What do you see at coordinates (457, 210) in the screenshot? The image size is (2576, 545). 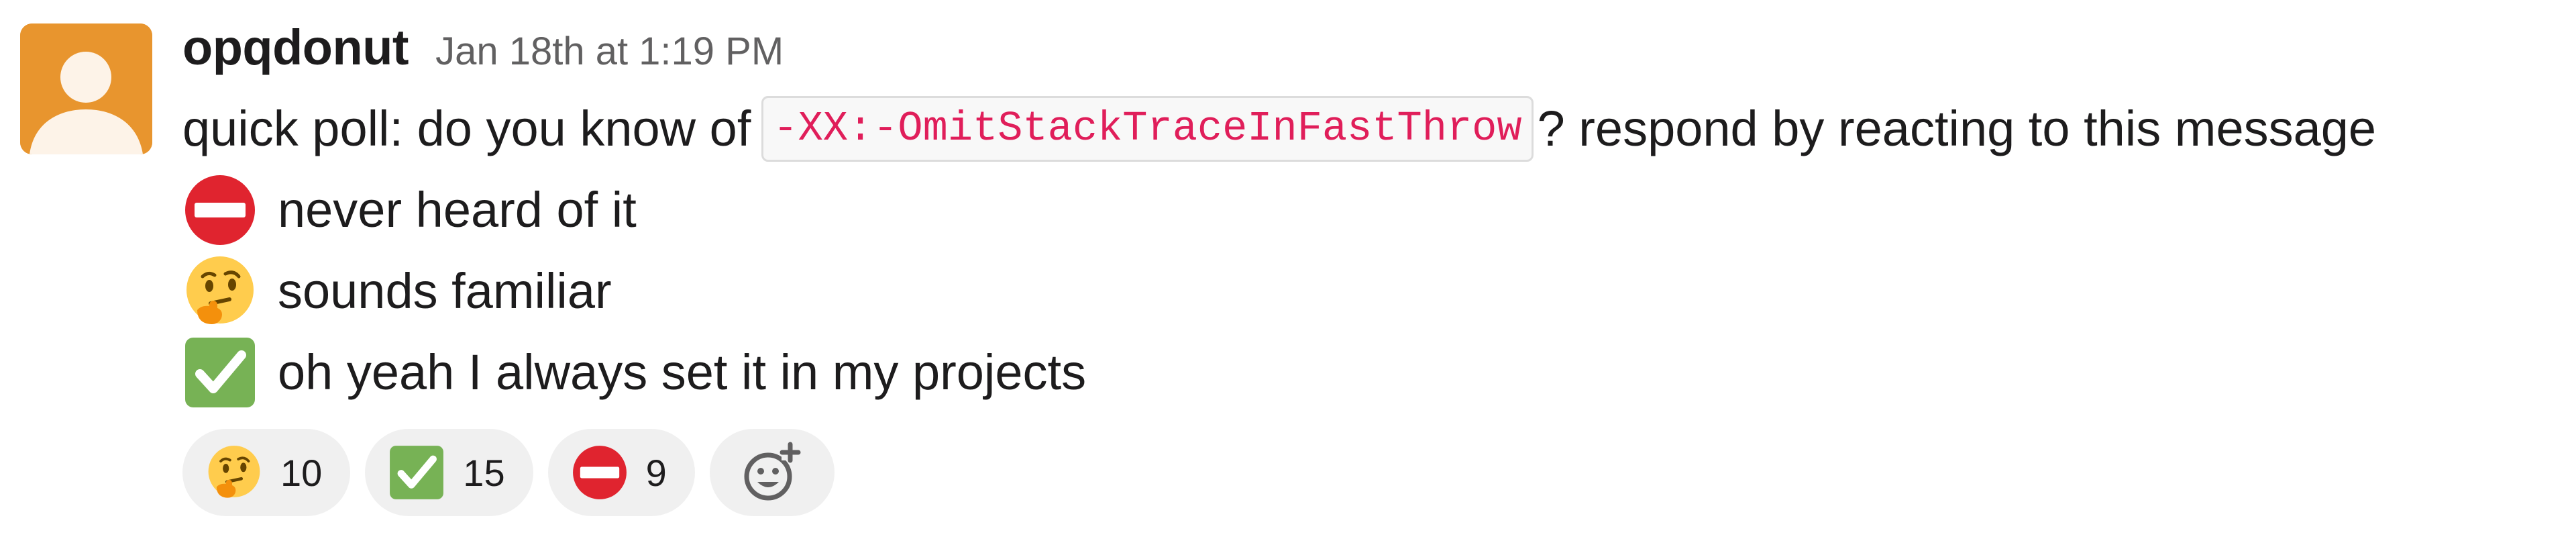 I see `option-text: never heard of it` at bounding box center [457, 210].